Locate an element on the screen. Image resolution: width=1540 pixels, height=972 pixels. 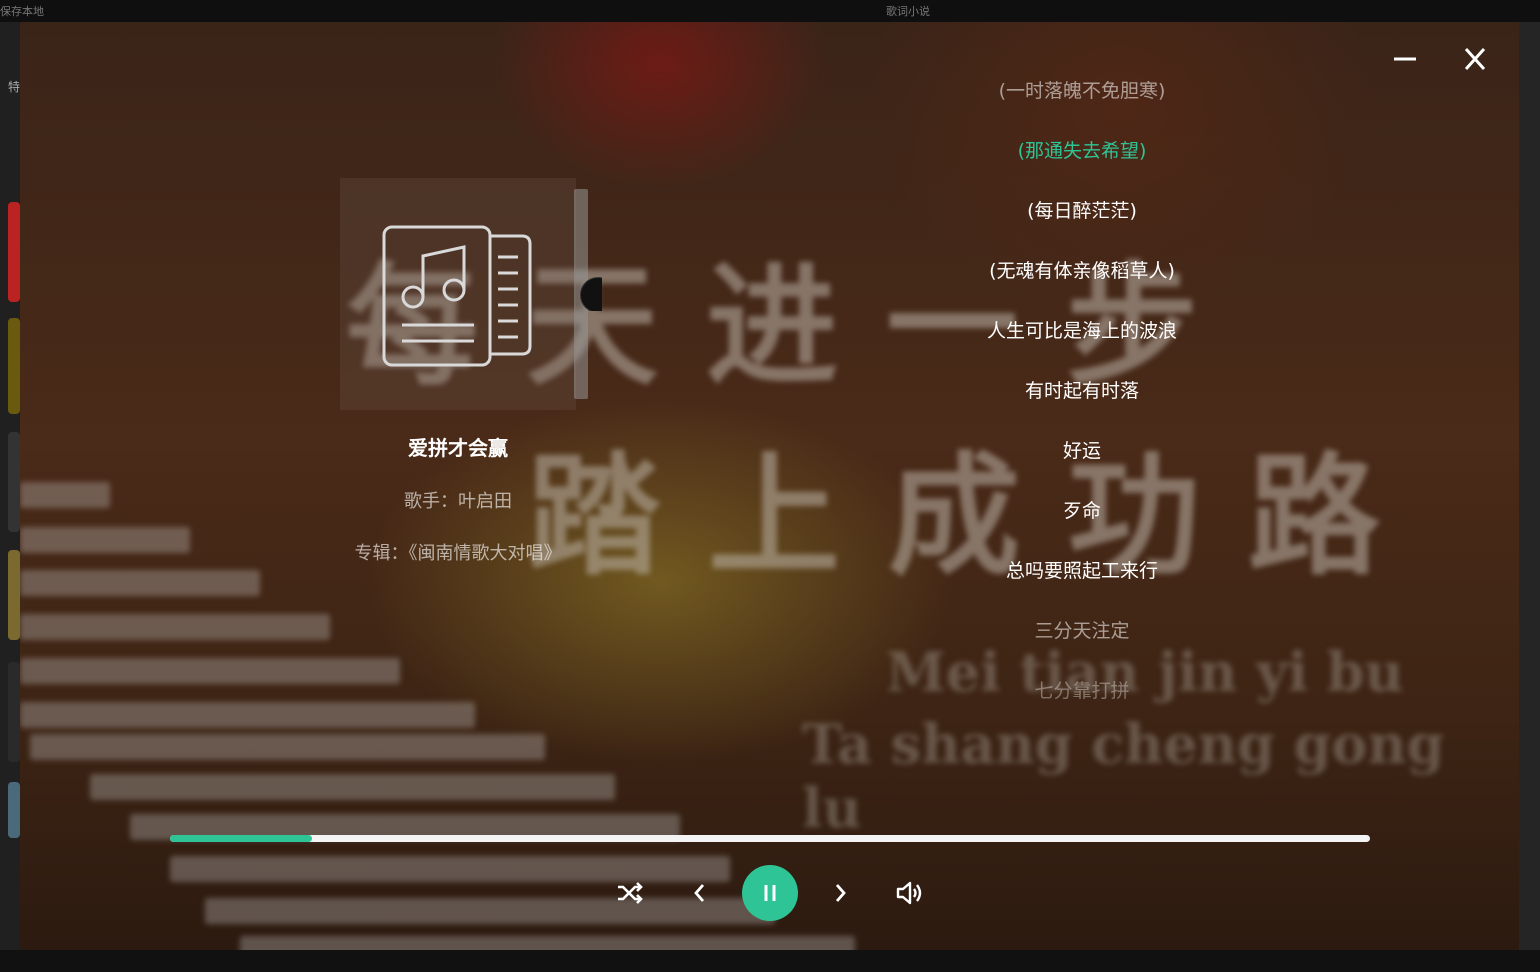
music-note-icon is located at coordinates (457, 296).